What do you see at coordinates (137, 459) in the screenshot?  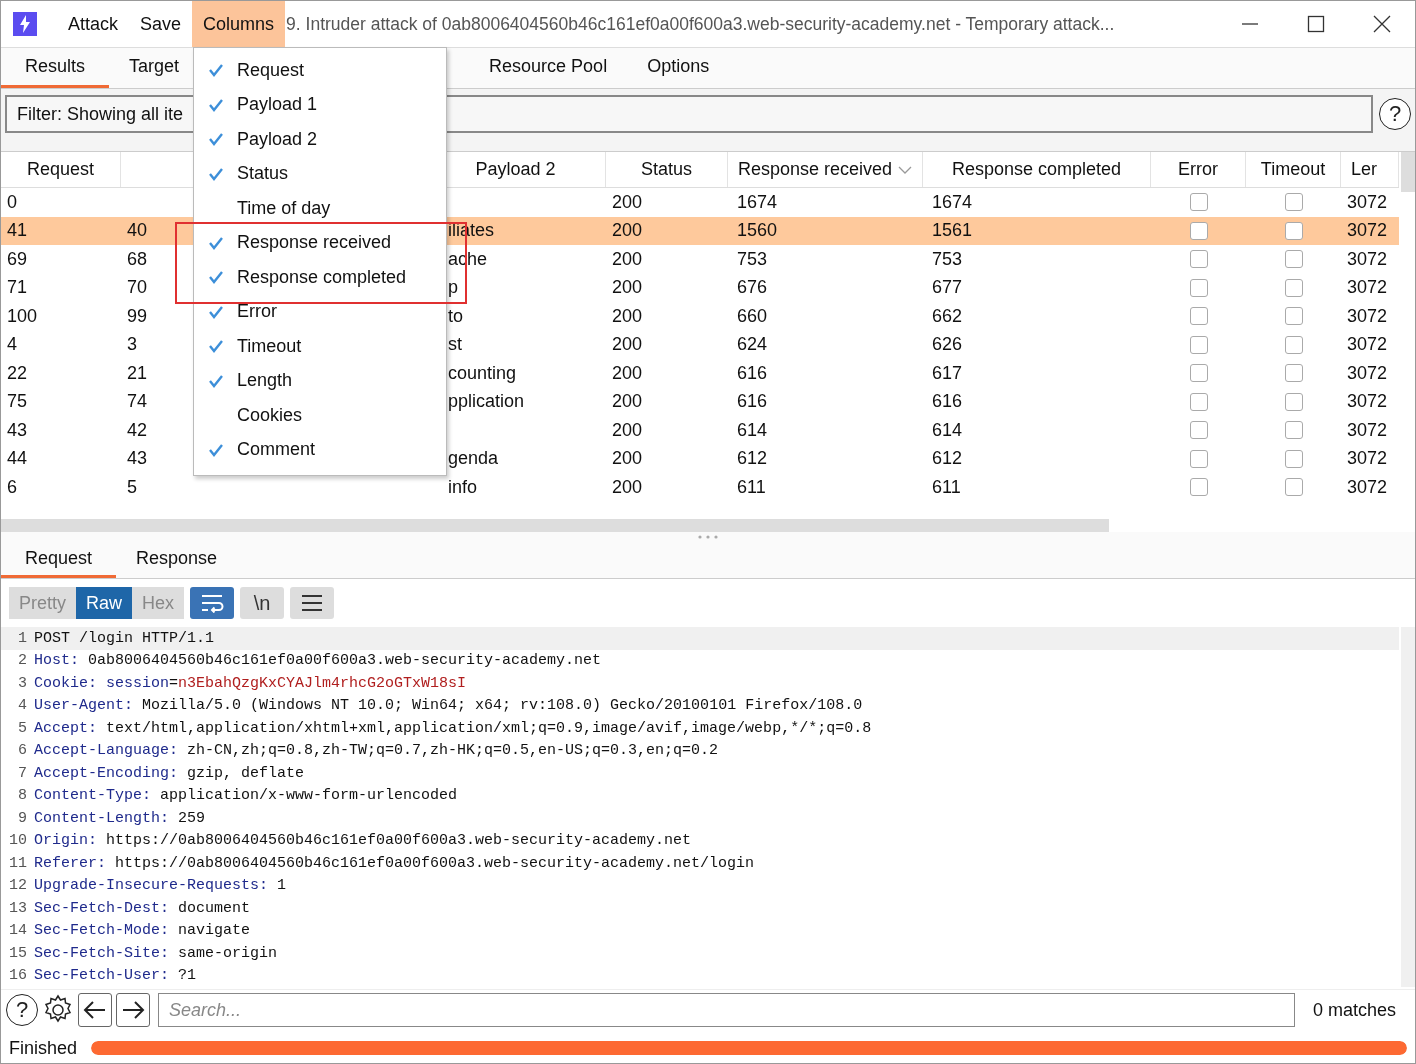 I see `table-cell: 43` at bounding box center [137, 459].